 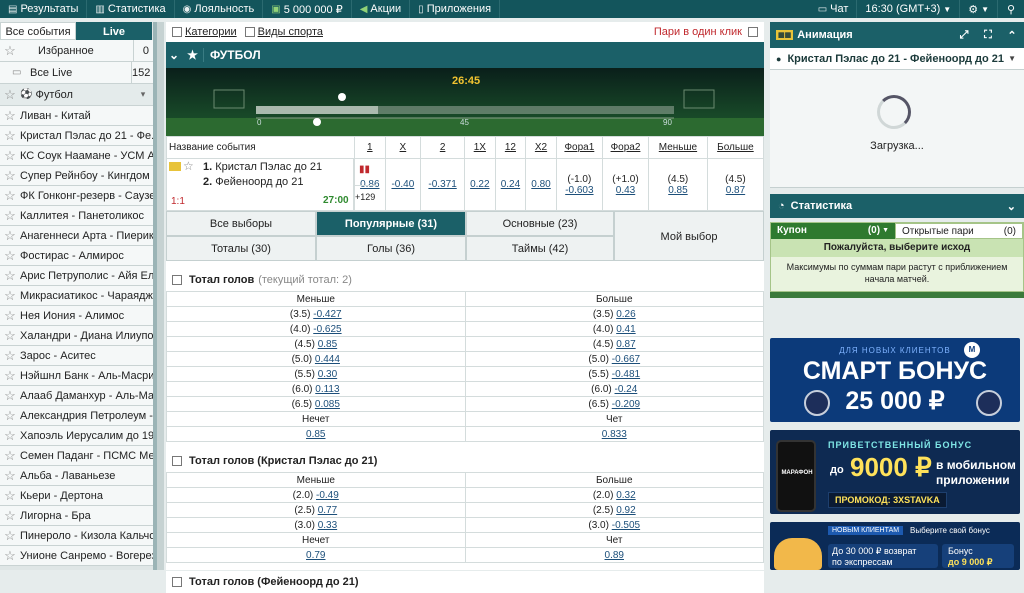 What do you see at coordinates (327, 374) in the screenshot?
I see `odd-link: 0.30` at bounding box center [327, 374].